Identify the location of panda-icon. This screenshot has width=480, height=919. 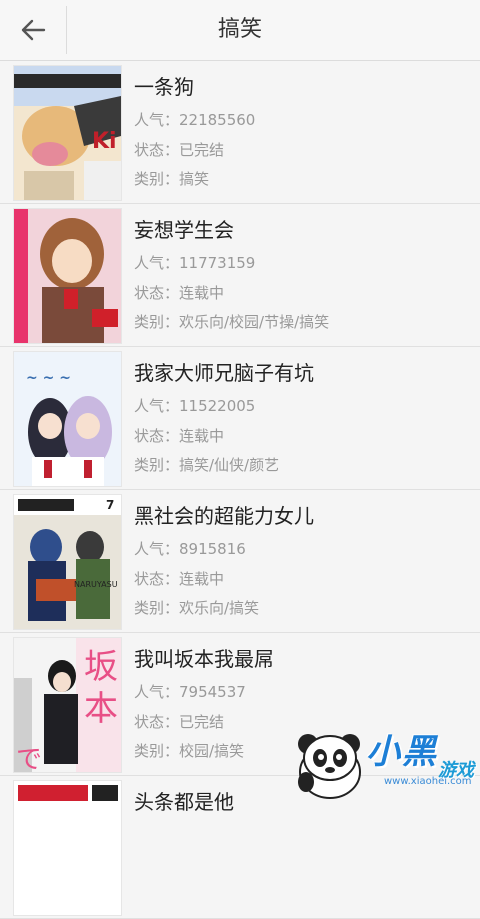
(329, 766).